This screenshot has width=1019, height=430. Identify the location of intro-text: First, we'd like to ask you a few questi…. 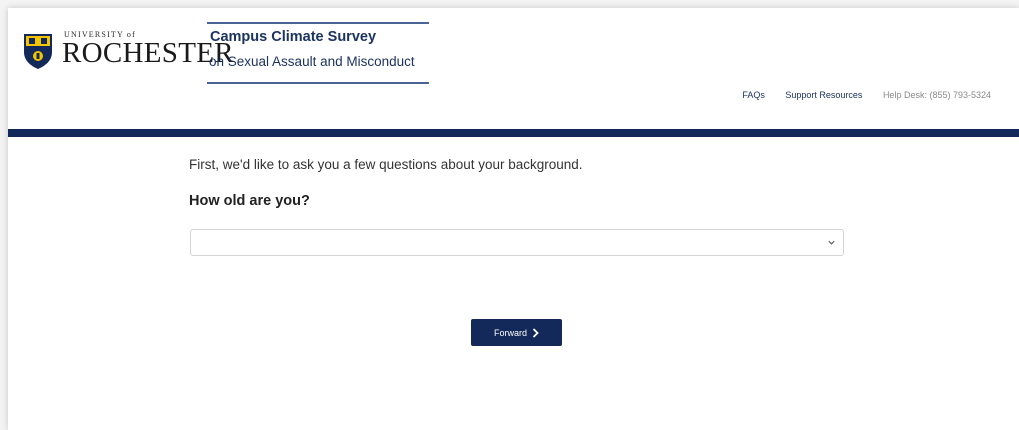
(386, 164).